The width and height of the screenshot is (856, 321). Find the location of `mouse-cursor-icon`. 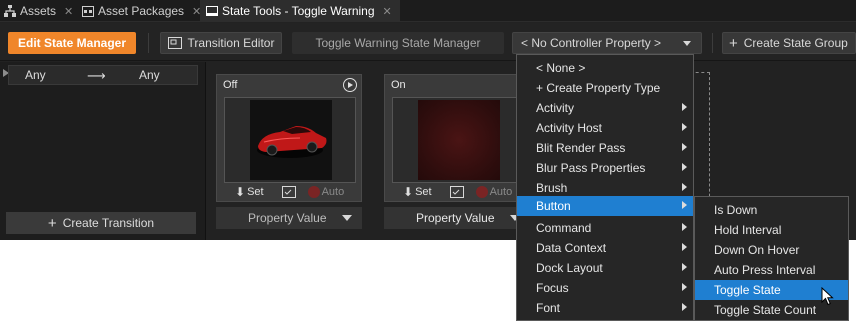

mouse-cursor-icon is located at coordinates (828, 296).